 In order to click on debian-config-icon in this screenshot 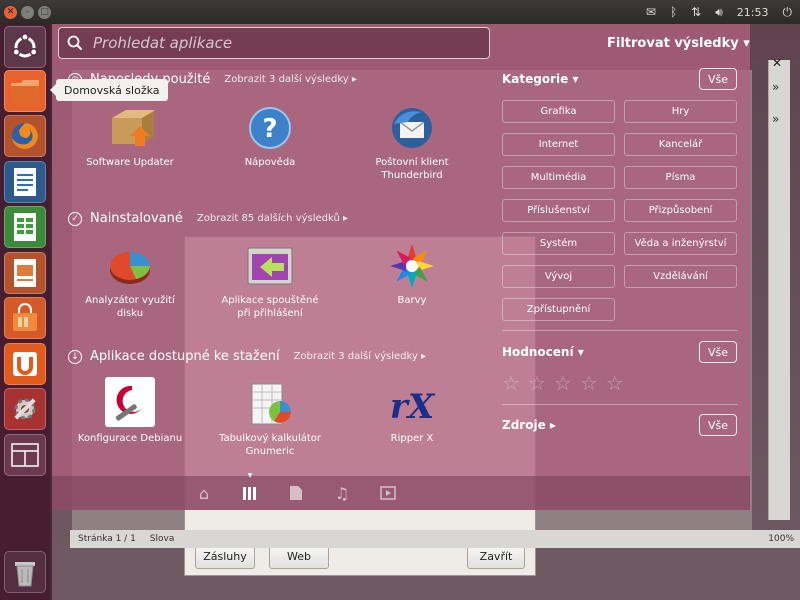, I will do `click(130, 402)`.